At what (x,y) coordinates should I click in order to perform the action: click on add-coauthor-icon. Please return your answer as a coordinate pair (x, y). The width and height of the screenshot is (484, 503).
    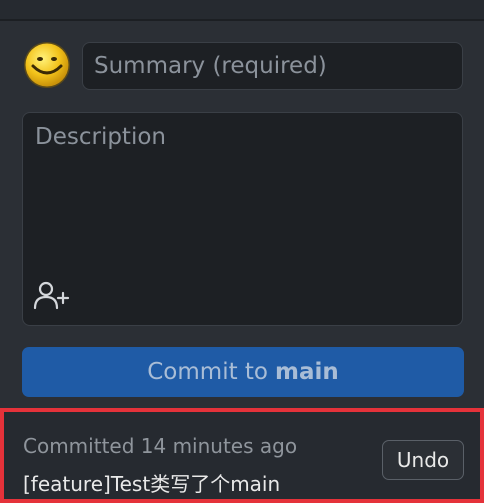
    Looking at the image, I should click on (51, 295).